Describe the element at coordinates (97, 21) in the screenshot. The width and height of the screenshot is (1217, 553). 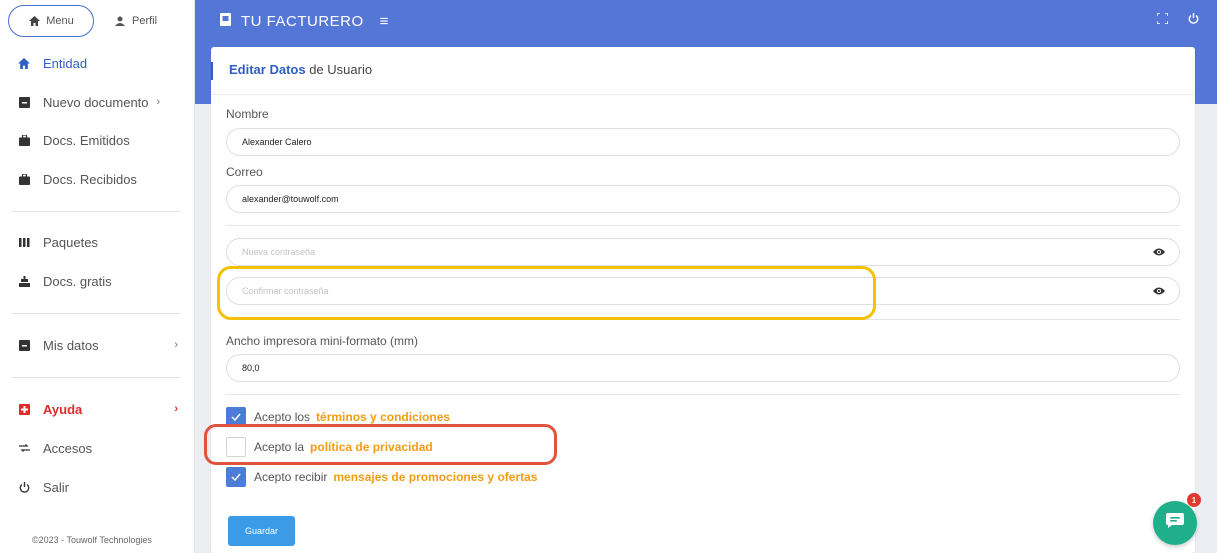
I see `sidebar-top: Menu Perfil` at that location.